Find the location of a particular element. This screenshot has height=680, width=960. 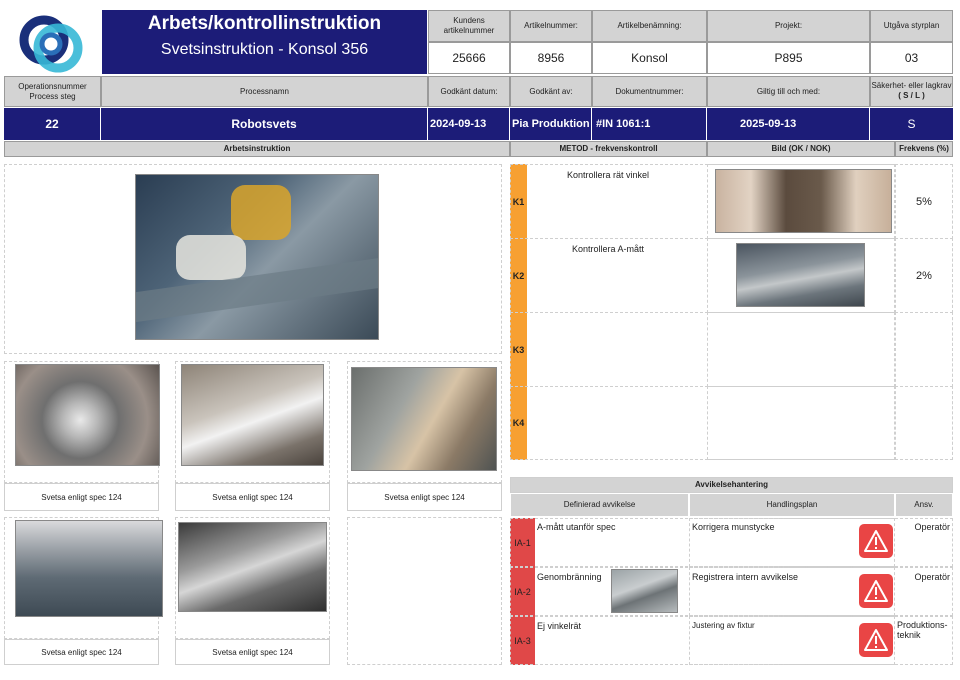

photo-robot-cell is located at coordinates (252, 567).